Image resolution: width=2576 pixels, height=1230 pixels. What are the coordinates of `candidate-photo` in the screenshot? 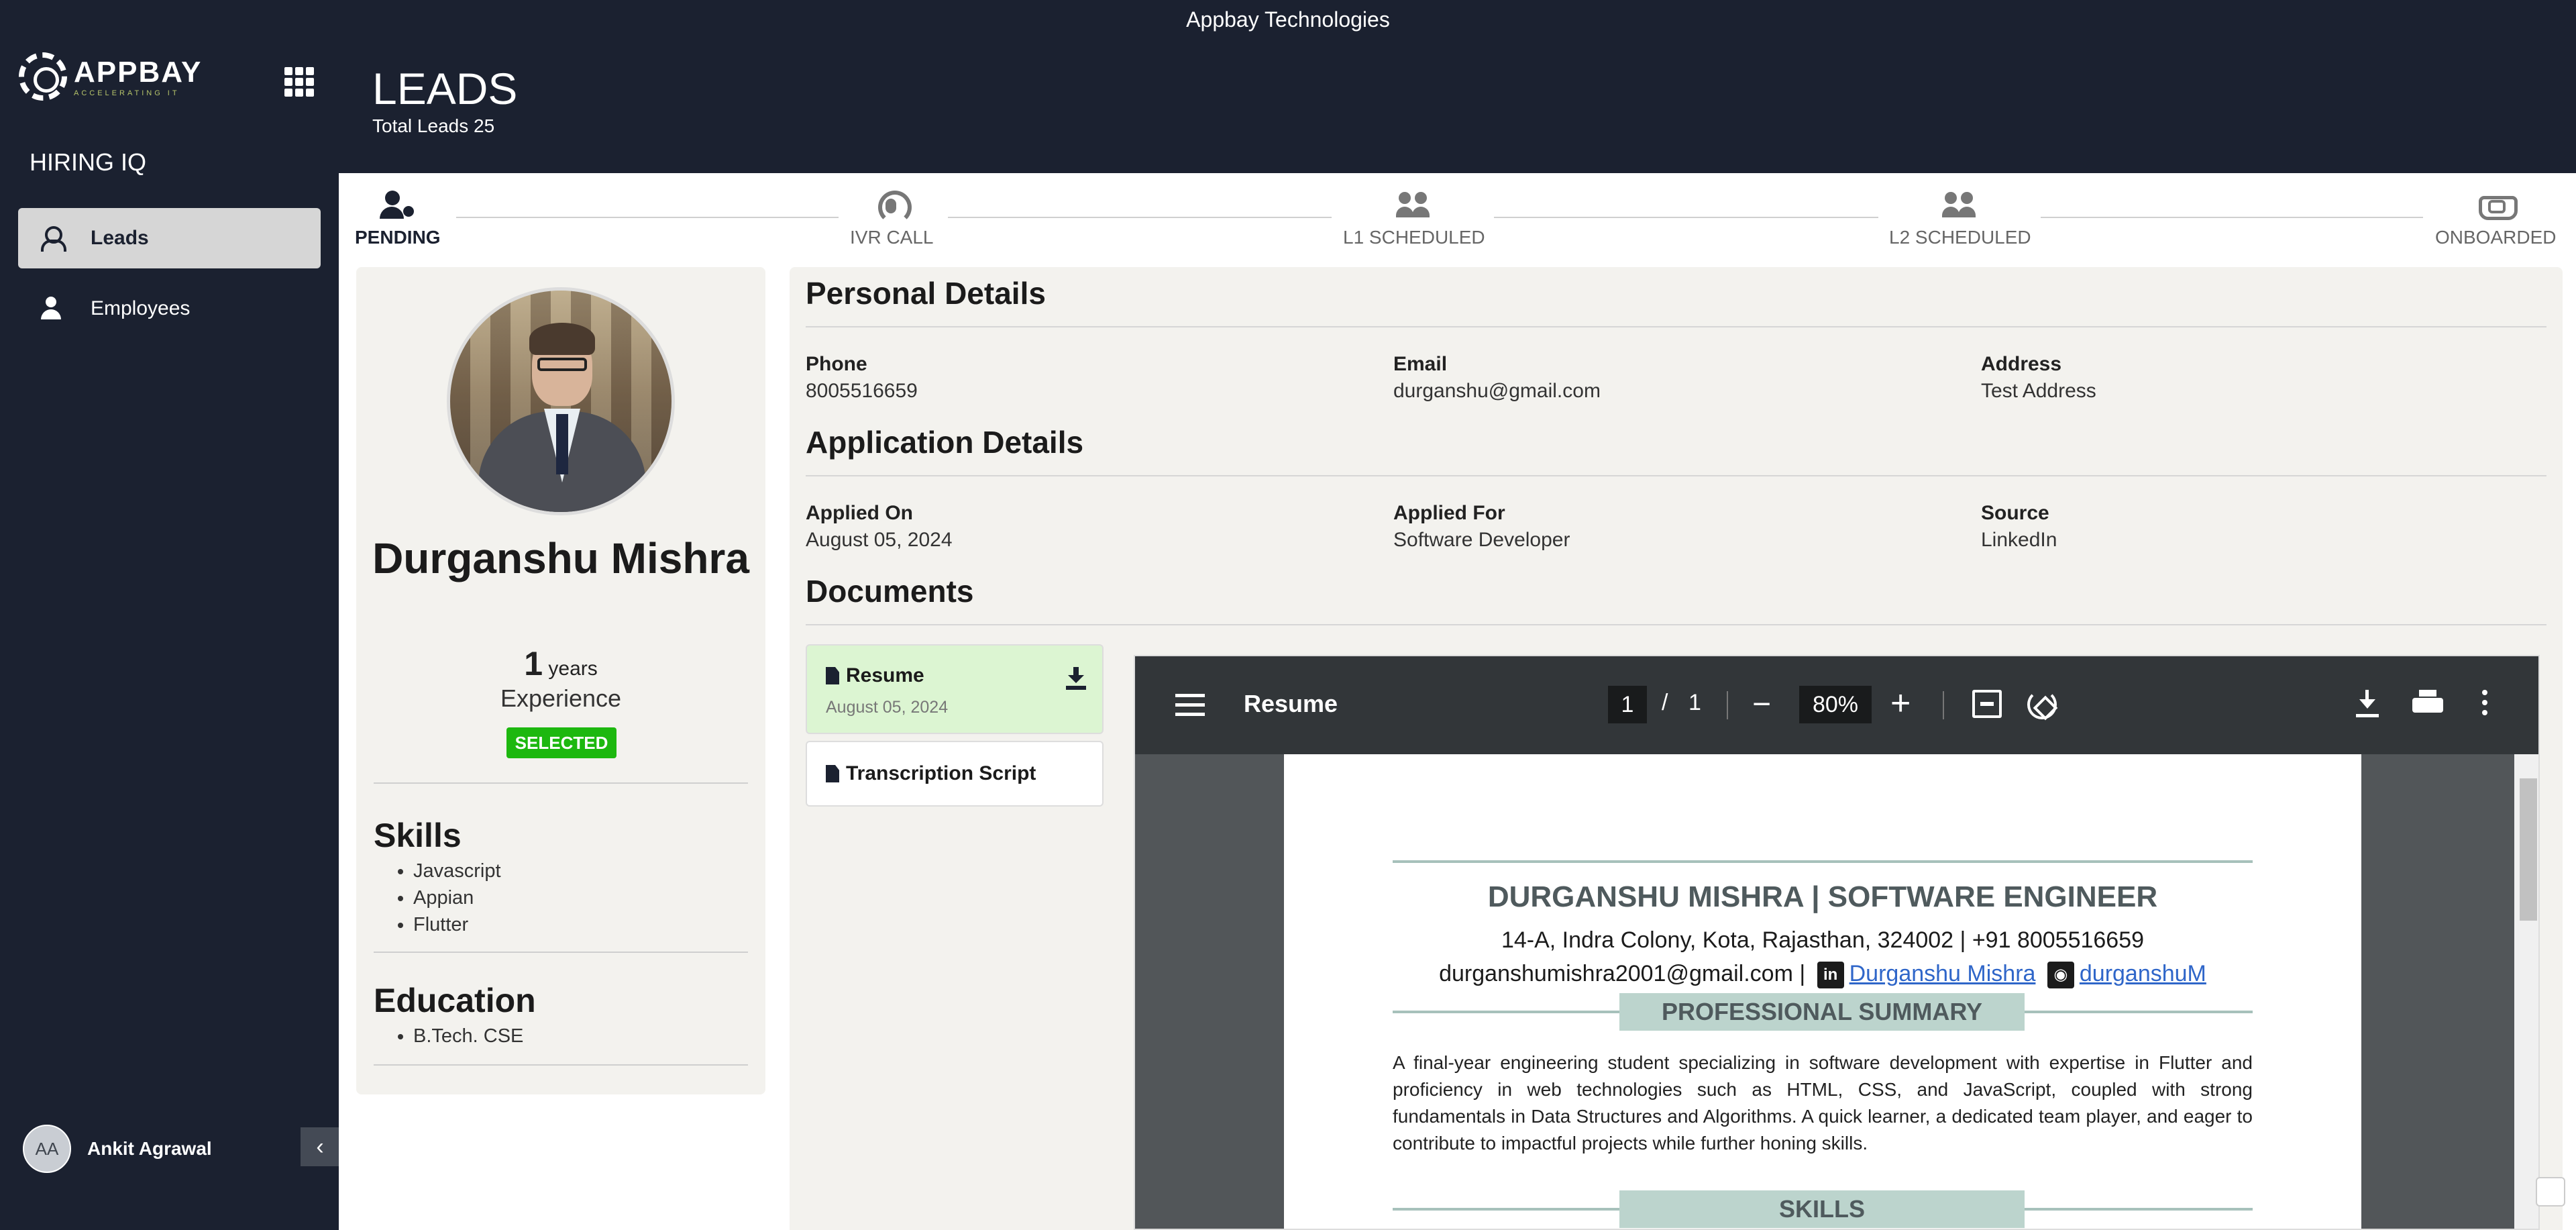 It's located at (561, 401).